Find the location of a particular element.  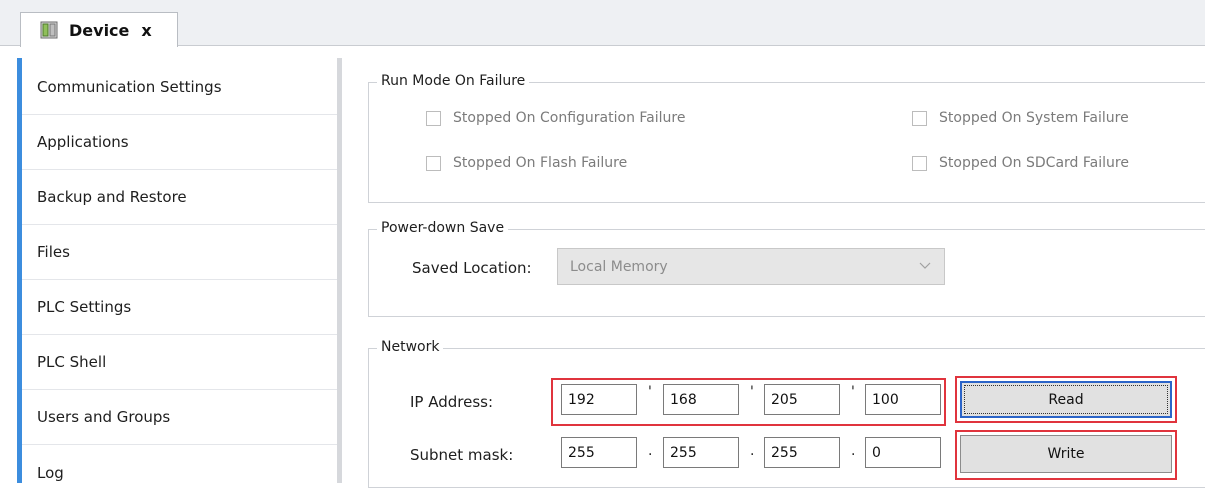

sidebar-item-applications: Applications is located at coordinates (179, 142).